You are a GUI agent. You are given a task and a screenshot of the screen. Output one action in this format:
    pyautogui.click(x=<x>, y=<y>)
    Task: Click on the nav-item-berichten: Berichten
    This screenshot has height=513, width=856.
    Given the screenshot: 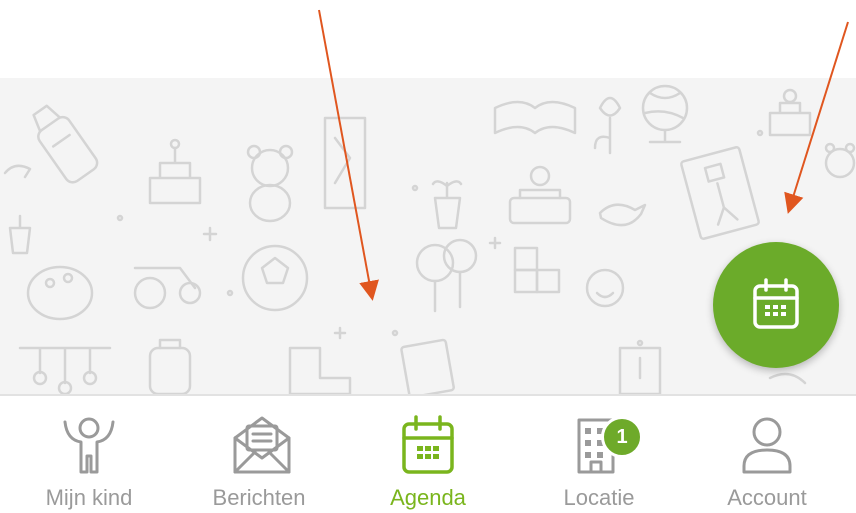 What is the action you would take?
    pyautogui.click(x=259, y=454)
    